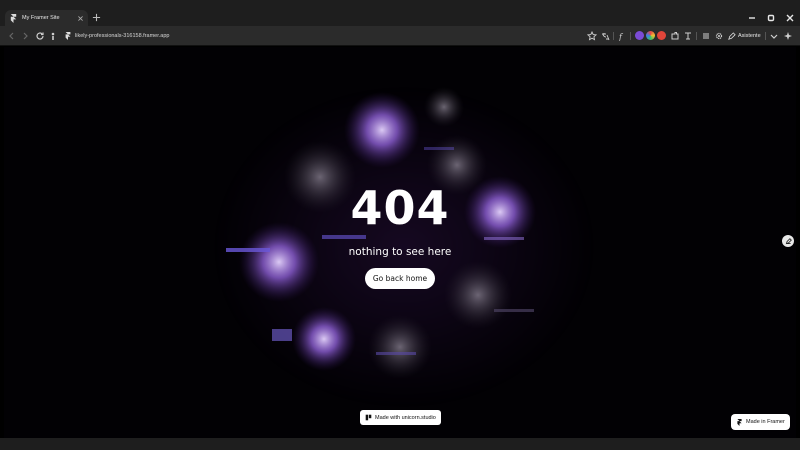 The image size is (800, 450). I want to click on unicorn-badge-label: Made with unicorn.studio, so click(405, 417).